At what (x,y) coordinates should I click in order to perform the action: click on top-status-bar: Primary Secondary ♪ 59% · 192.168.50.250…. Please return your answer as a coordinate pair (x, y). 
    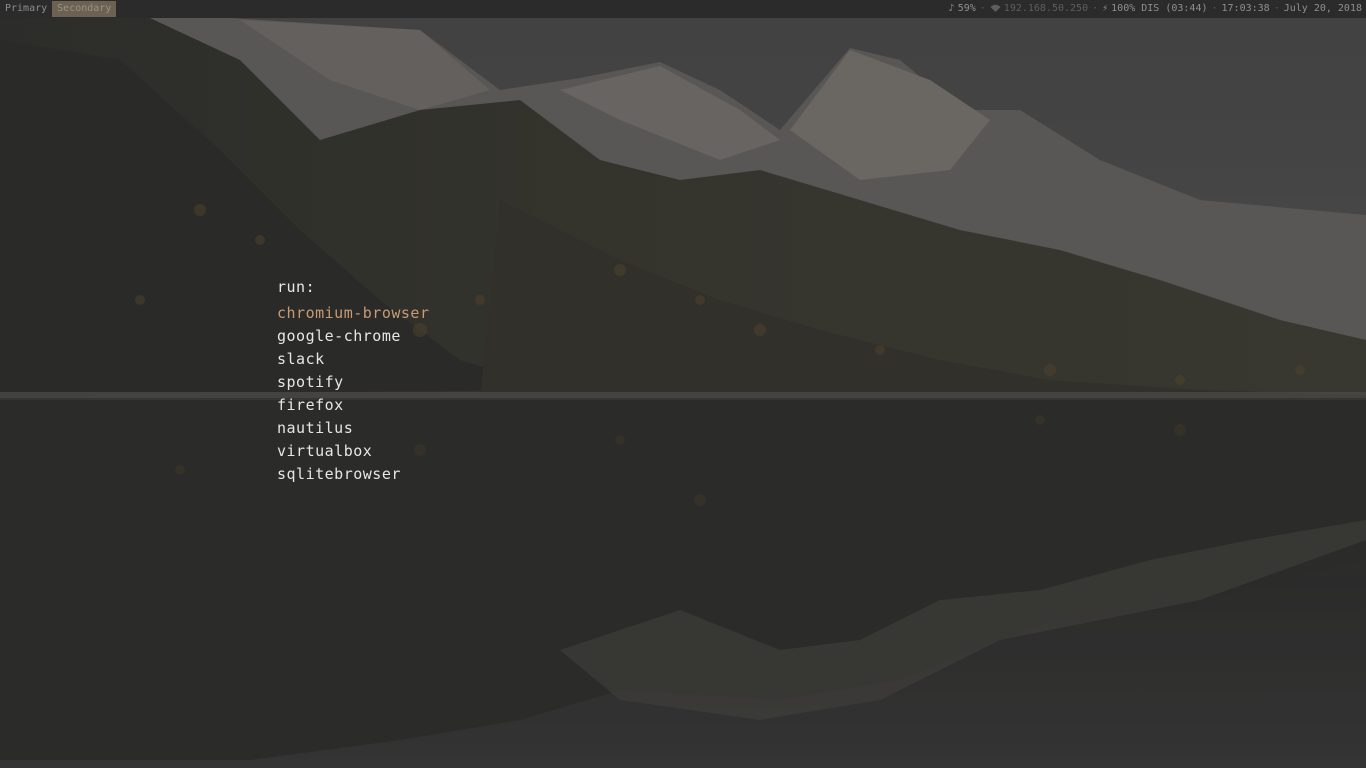
    Looking at the image, I should click on (683, 9).